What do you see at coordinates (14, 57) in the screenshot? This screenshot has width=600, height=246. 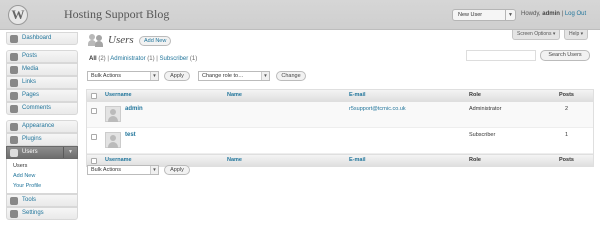 I see `posts-icon` at bounding box center [14, 57].